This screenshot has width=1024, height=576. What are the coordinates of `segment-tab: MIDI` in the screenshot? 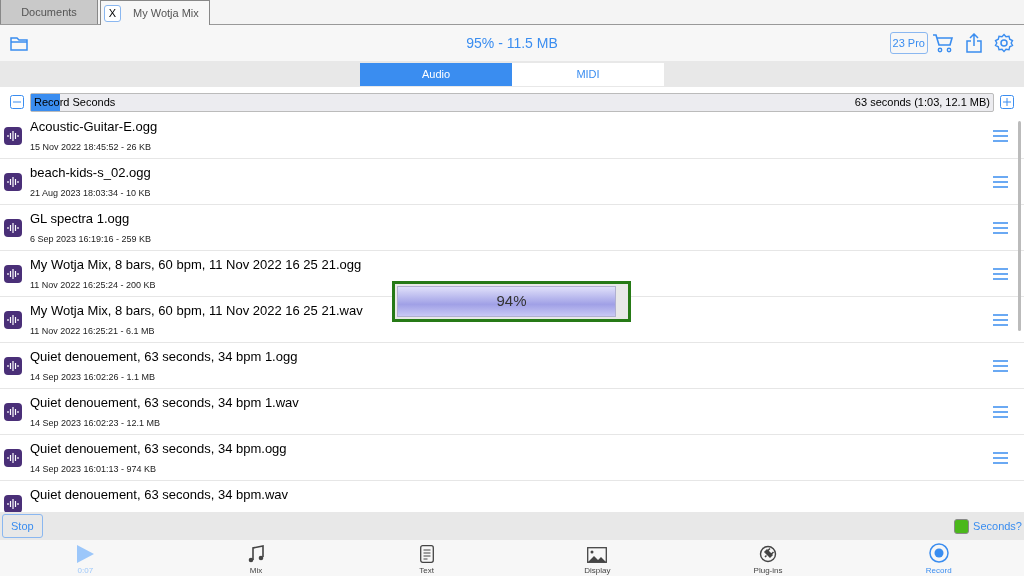 It's located at (588, 74).